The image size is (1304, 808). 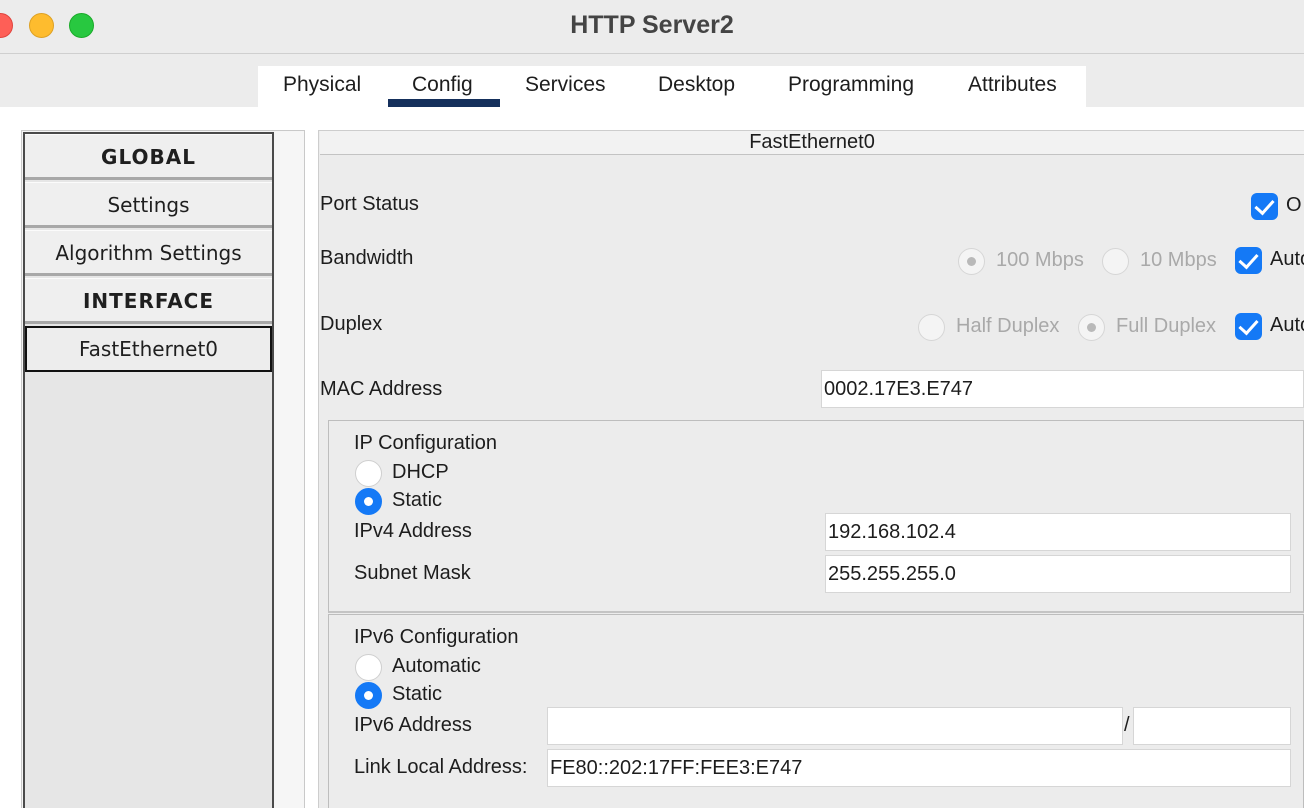 What do you see at coordinates (1178, 260) in the screenshot?
I see `bandwidth-10-label: 10 Mbps` at bounding box center [1178, 260].